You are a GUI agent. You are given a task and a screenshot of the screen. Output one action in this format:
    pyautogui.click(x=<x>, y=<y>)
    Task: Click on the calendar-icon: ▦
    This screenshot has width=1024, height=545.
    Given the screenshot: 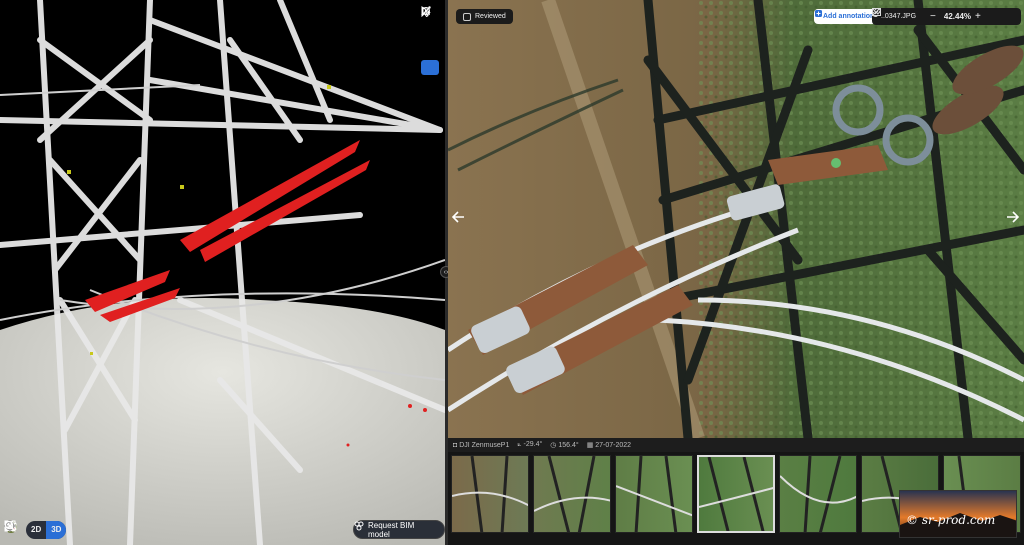 What is the action you would take?
    pyautogui.click(x=590, y=445)
    